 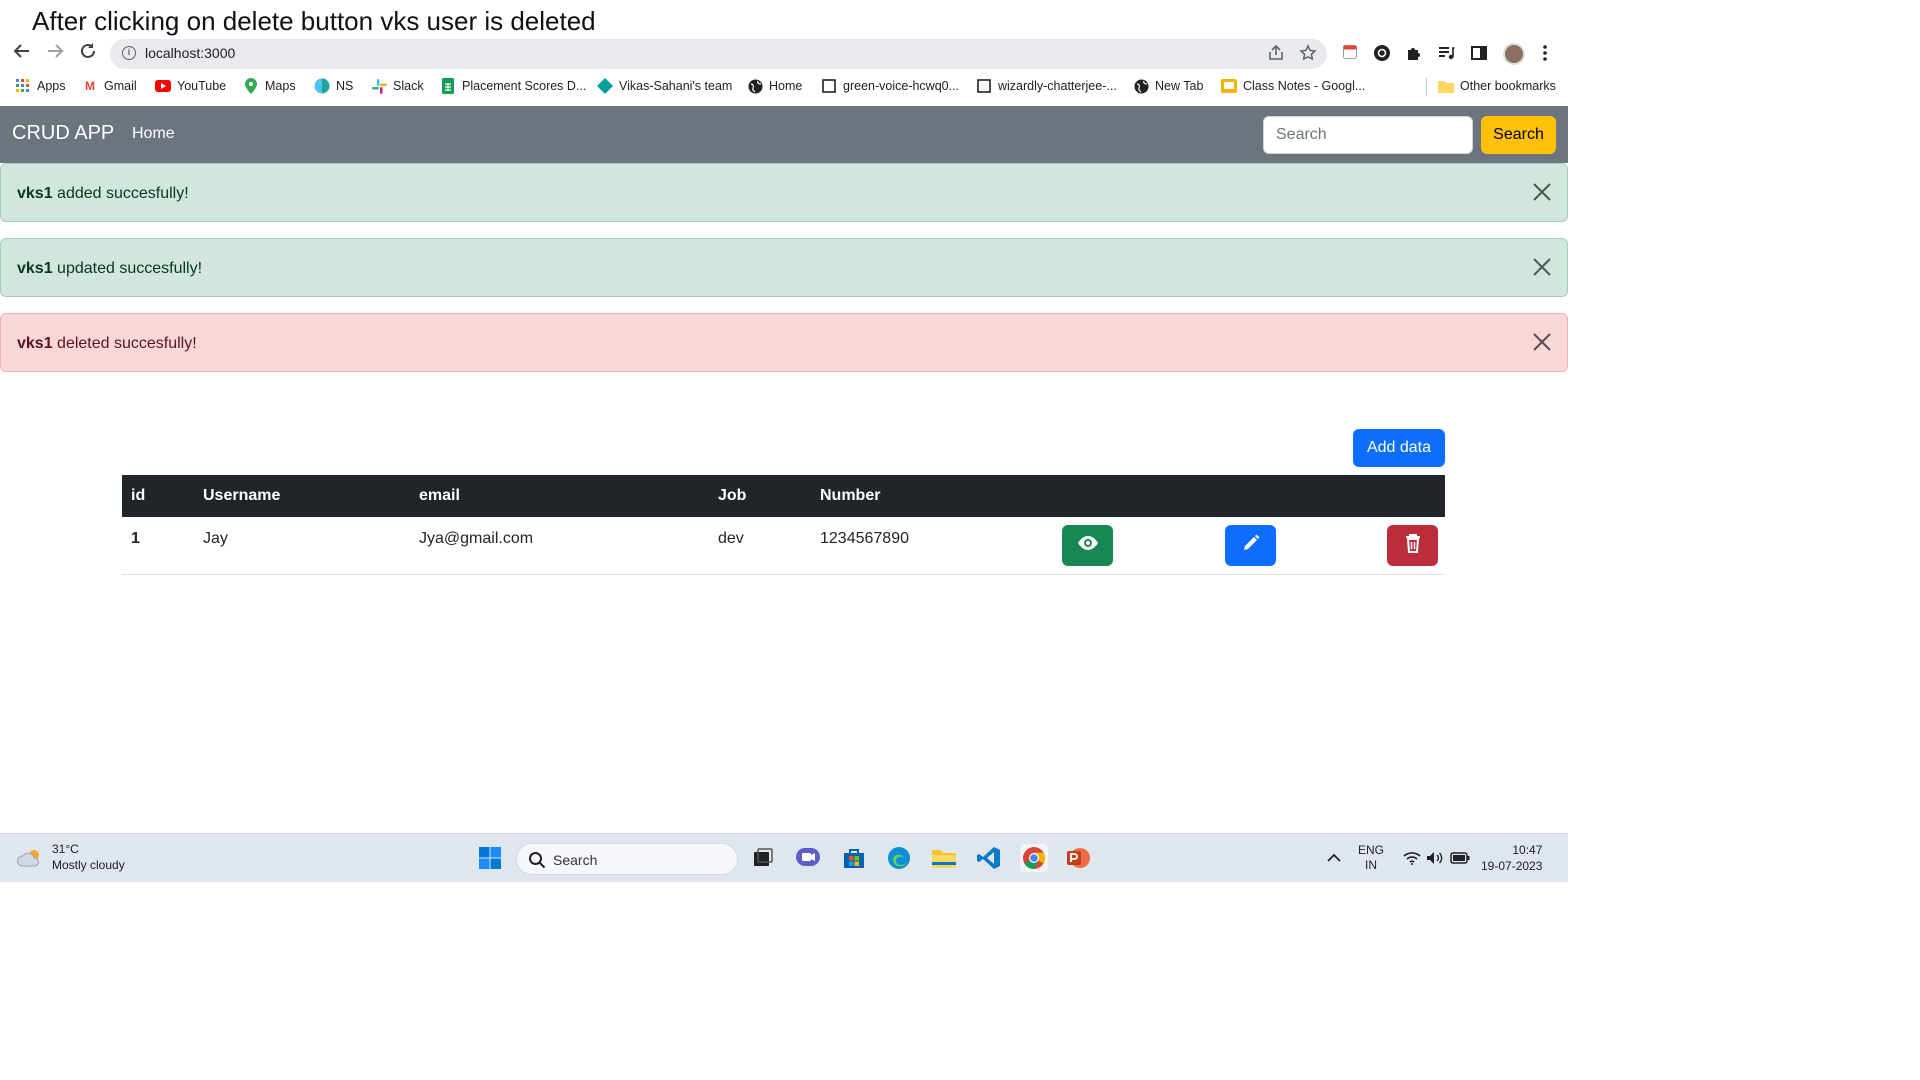 What do you see at coordinates (784, 192) in the screenshot?
I see `alert-added: vks1 added succesfully!` at bounding box center [784, 192].